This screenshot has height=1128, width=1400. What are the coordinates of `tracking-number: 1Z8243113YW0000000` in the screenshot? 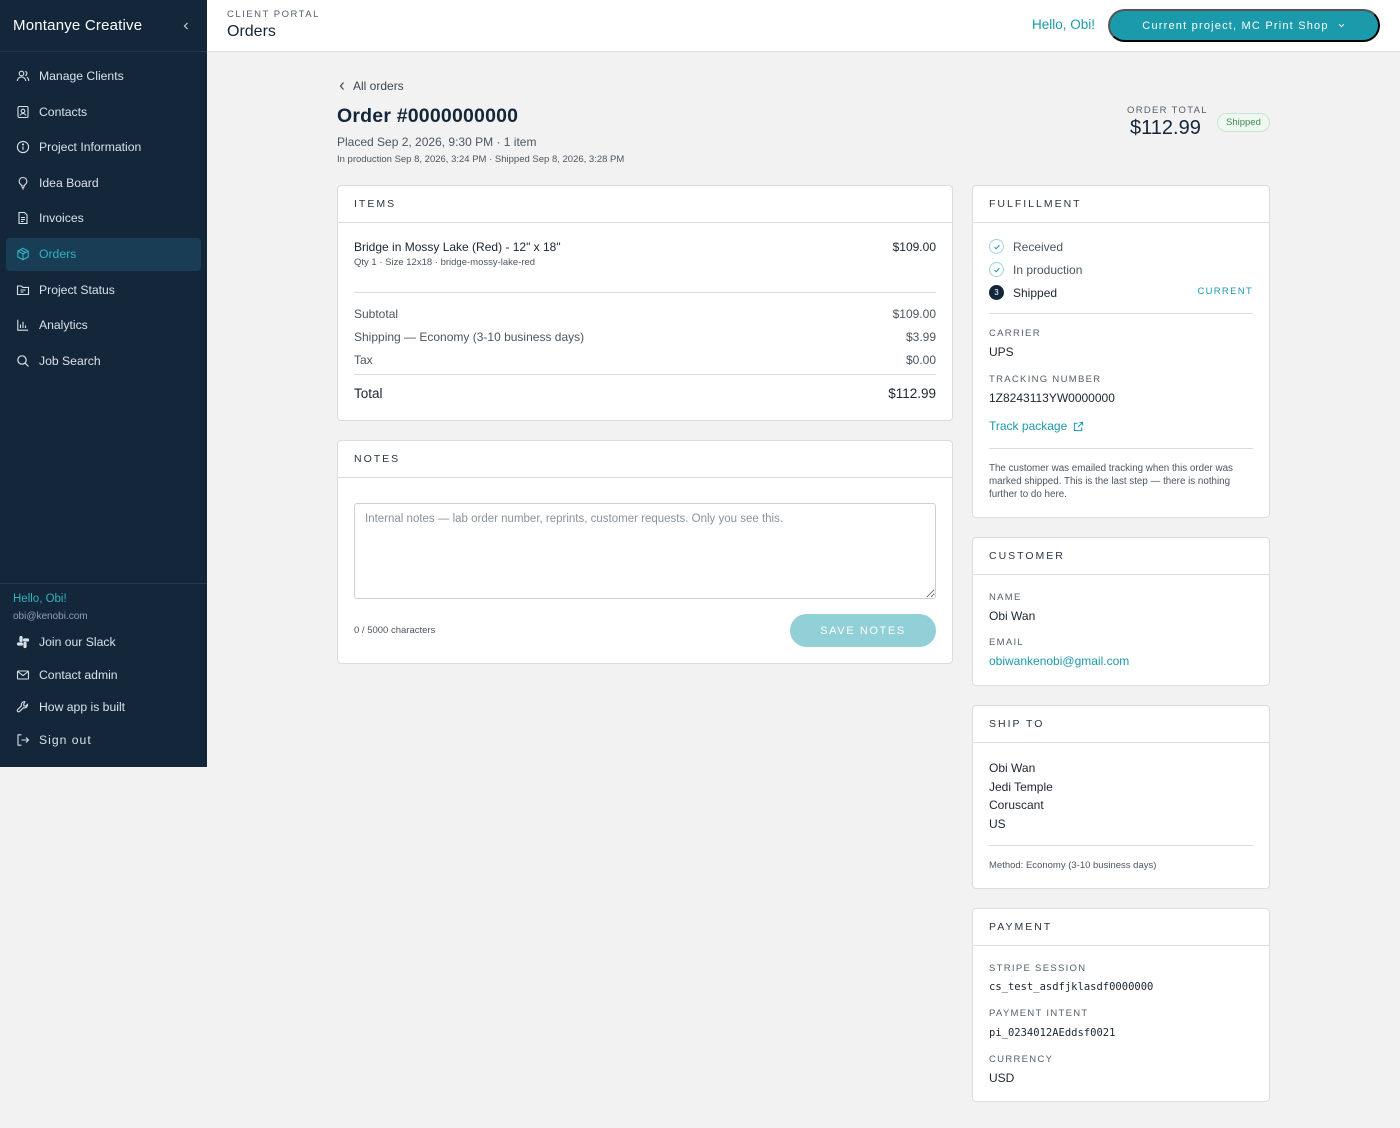 It's located at (1052, 398).